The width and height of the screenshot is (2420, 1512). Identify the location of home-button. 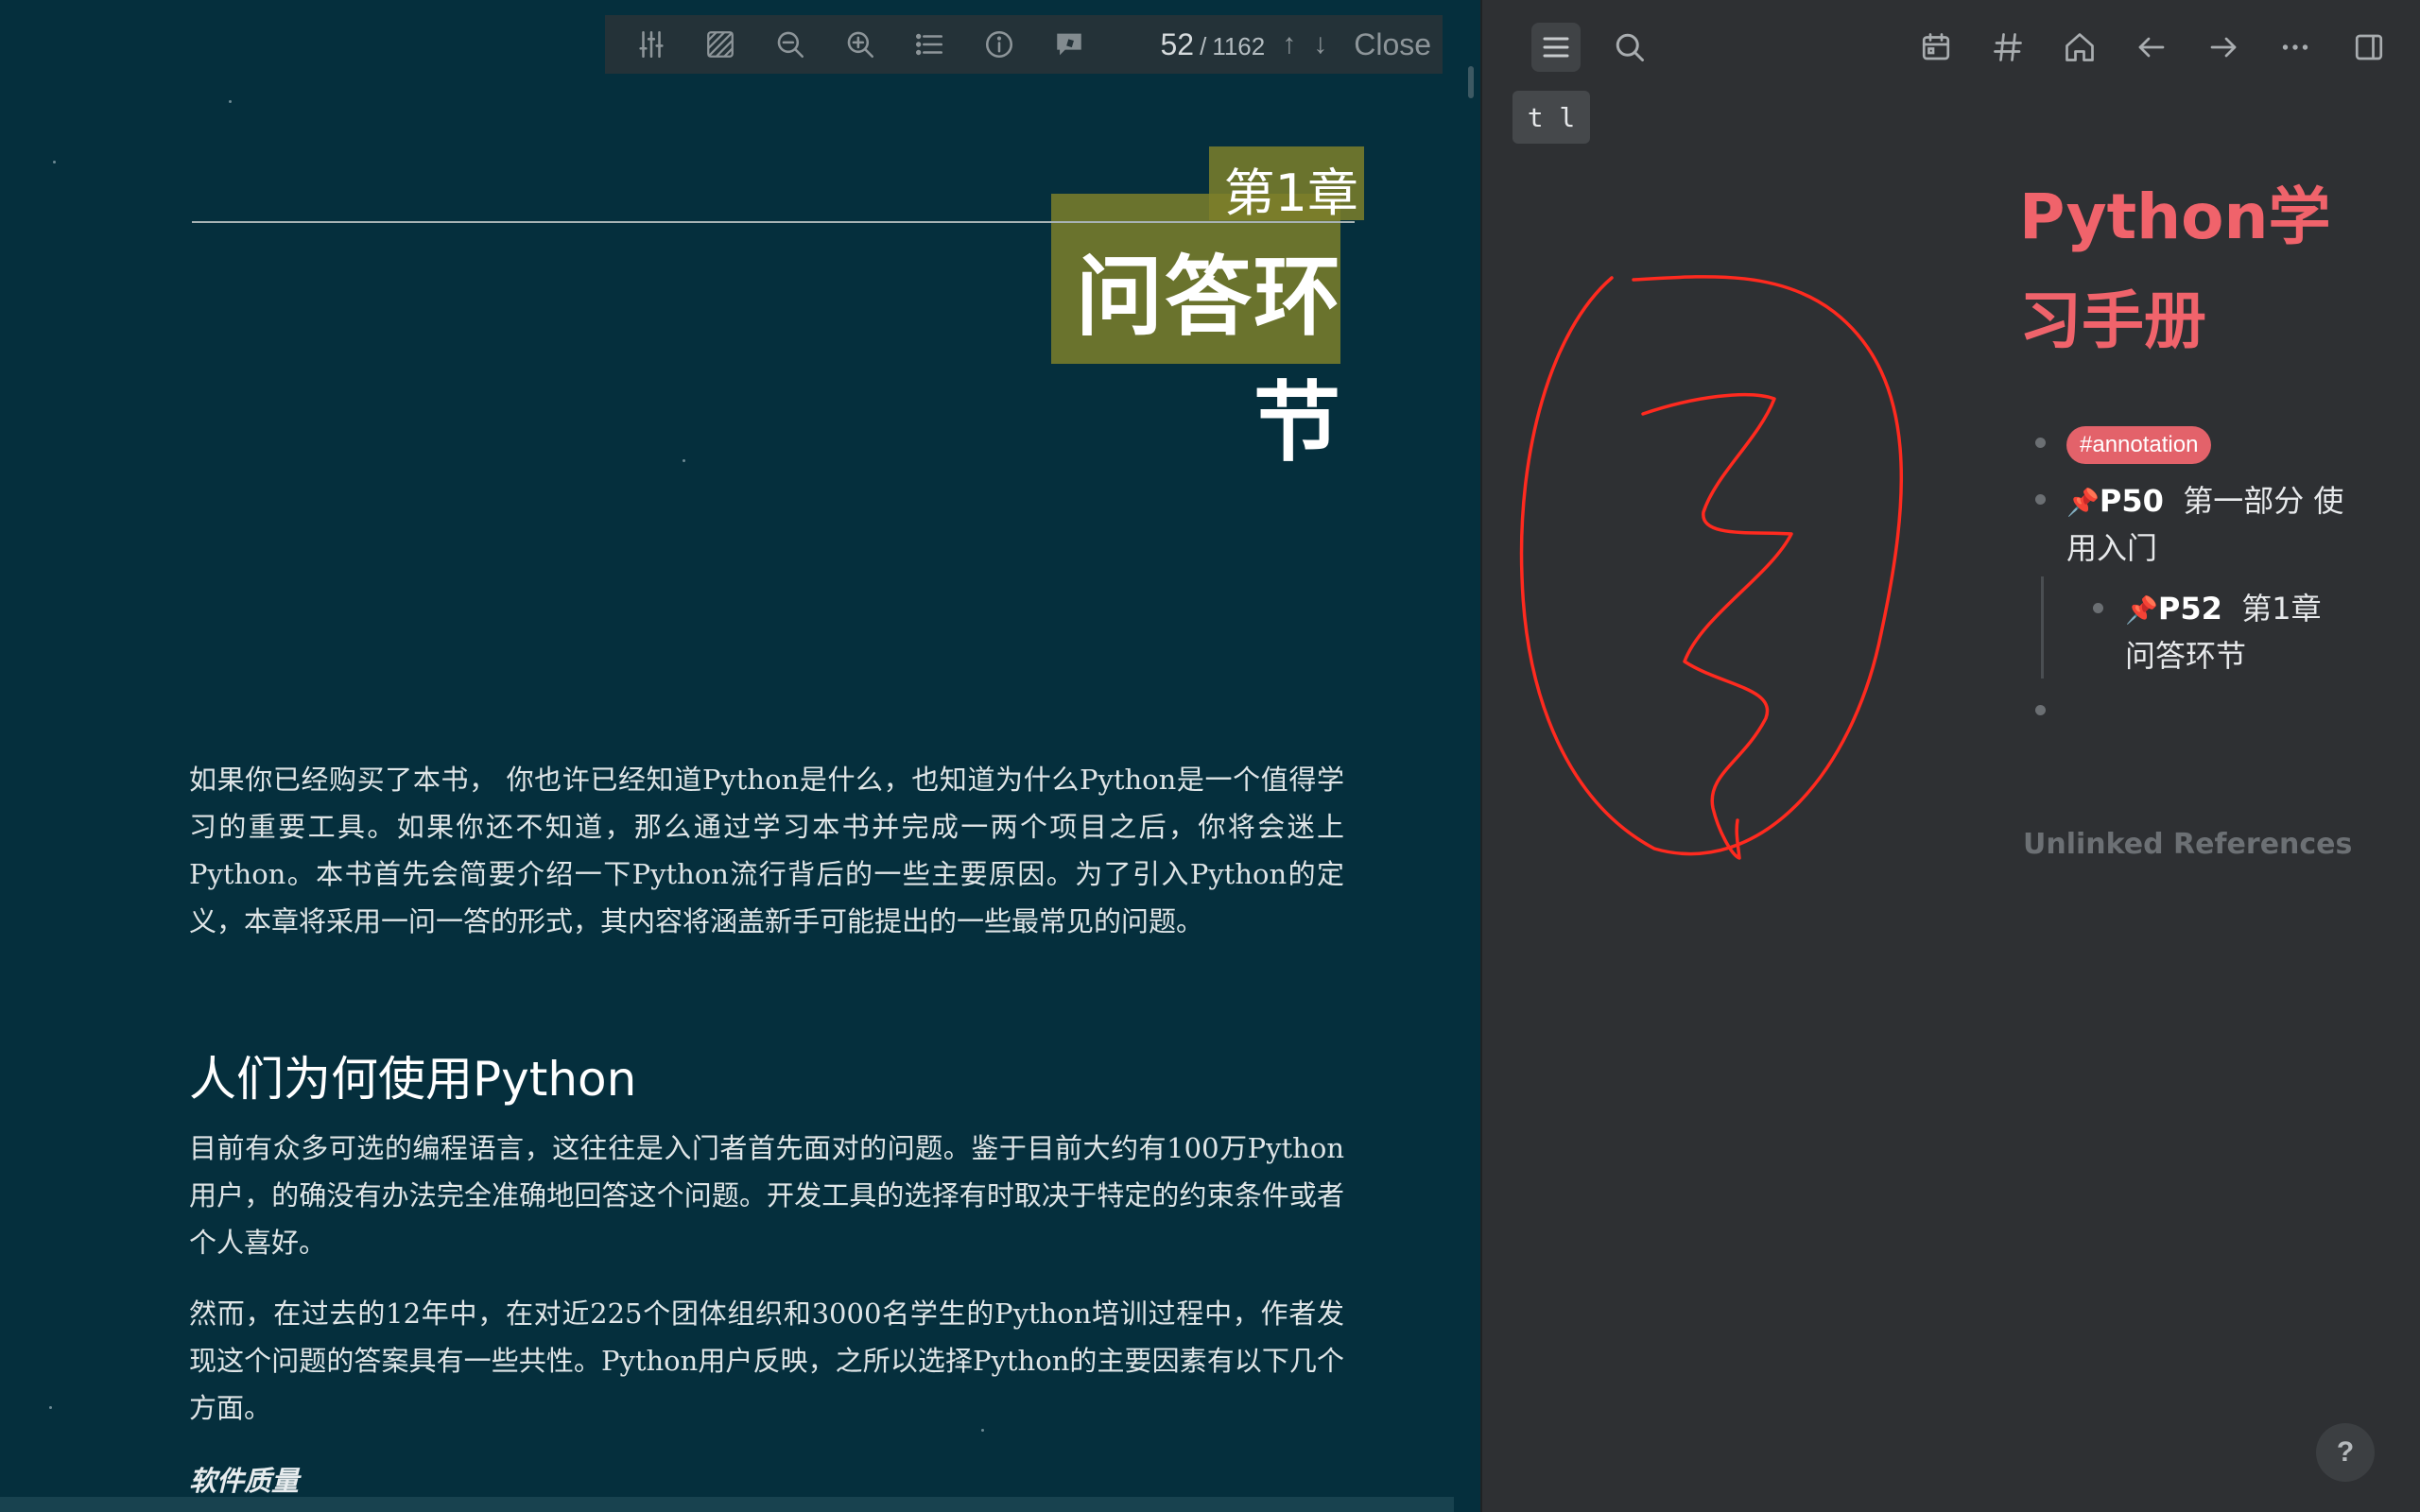
(2079, 47).